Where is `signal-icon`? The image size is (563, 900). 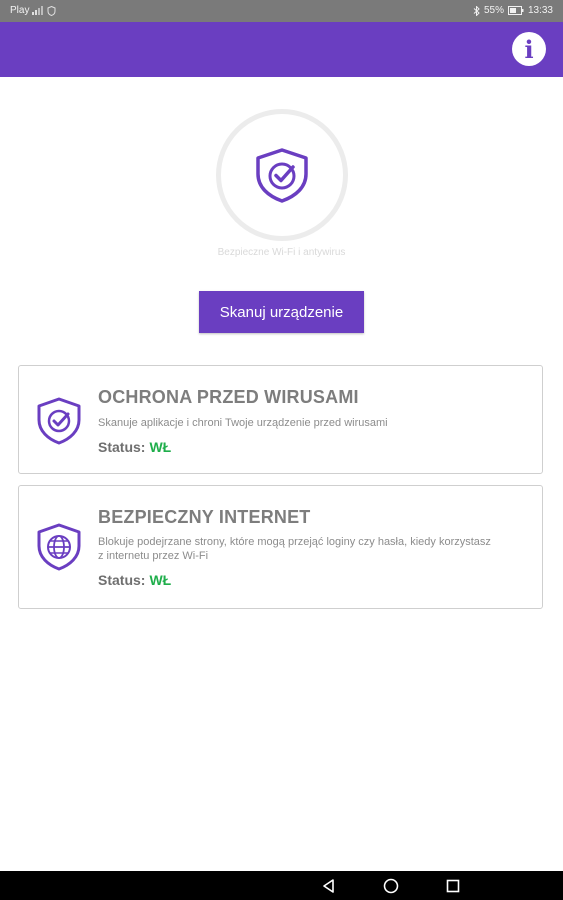 signal-icon is located at coordinates (38, 10).